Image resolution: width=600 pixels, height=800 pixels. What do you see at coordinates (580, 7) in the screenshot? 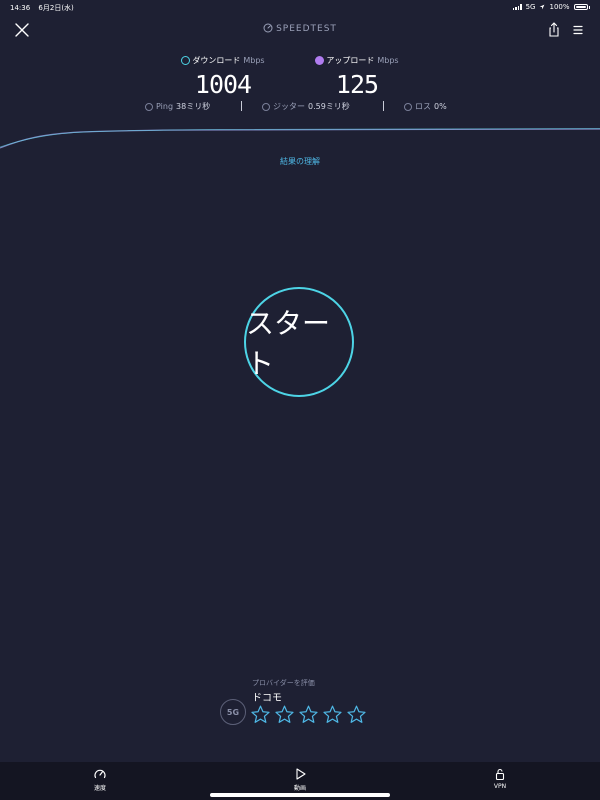
I see `battery-icon` at bounding box center [580, 7].